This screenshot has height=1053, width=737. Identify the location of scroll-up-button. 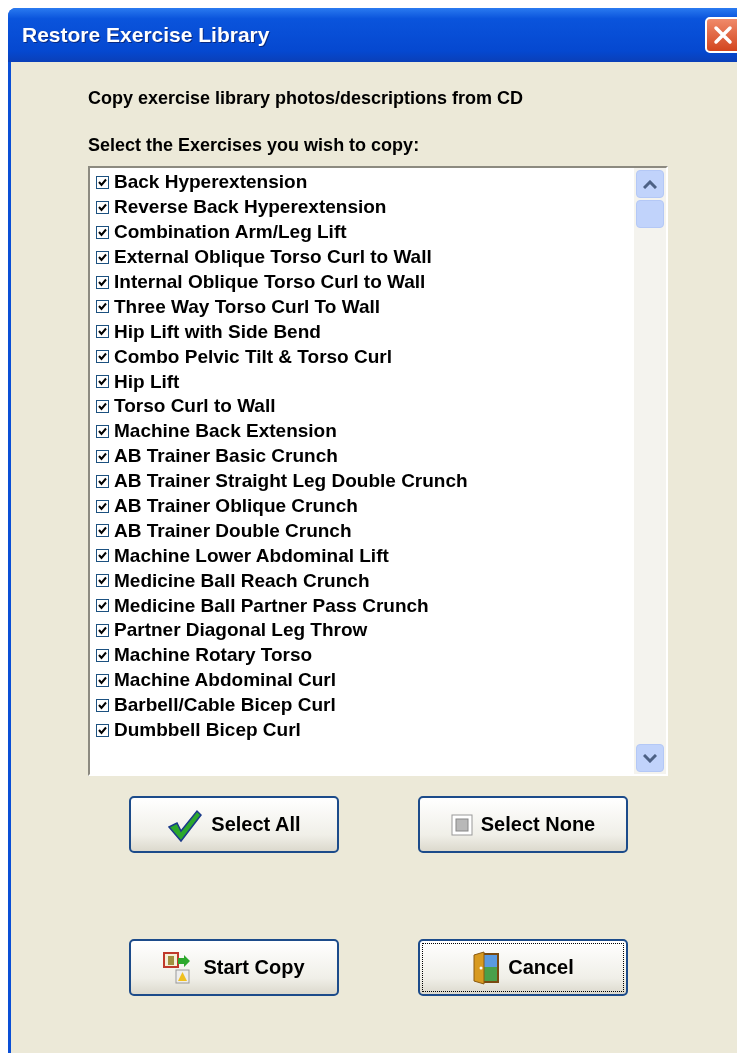
(650, 184).